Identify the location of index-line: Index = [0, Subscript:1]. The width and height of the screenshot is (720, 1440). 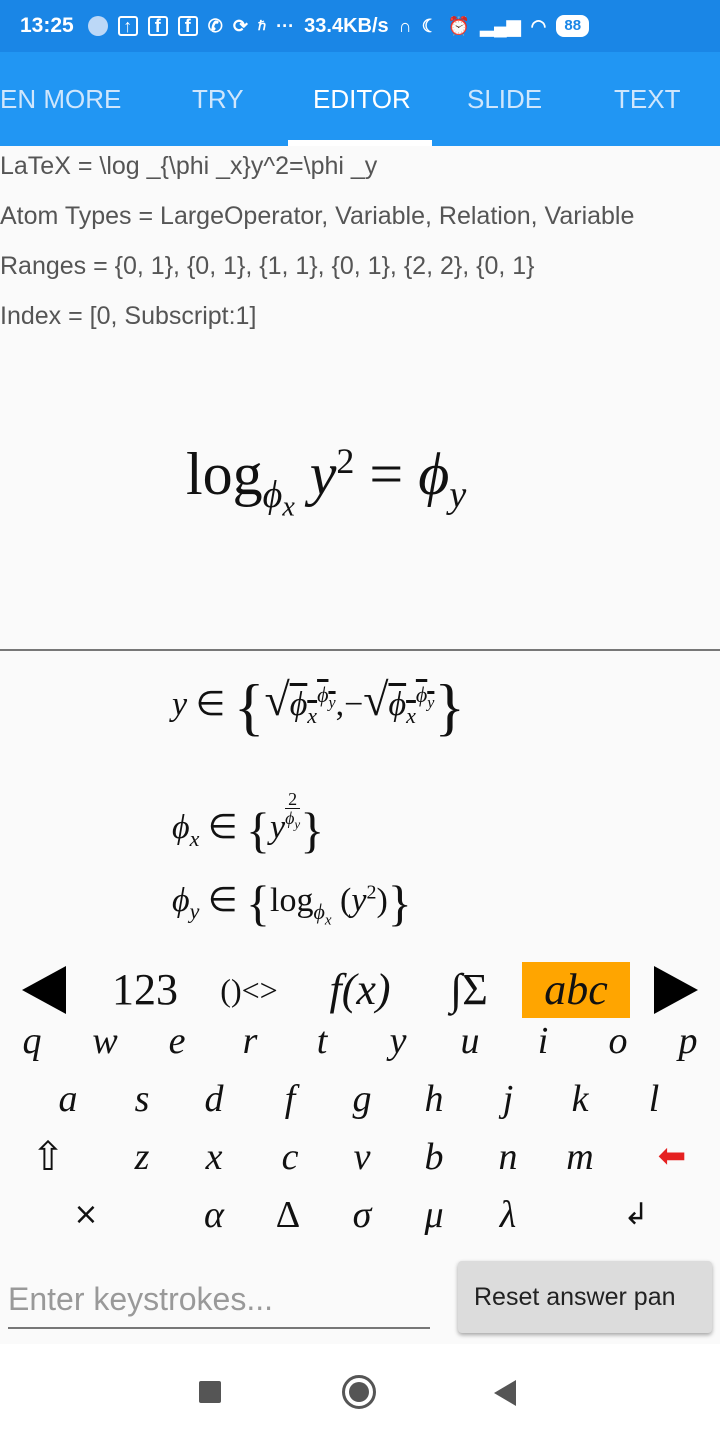
(128, 316).